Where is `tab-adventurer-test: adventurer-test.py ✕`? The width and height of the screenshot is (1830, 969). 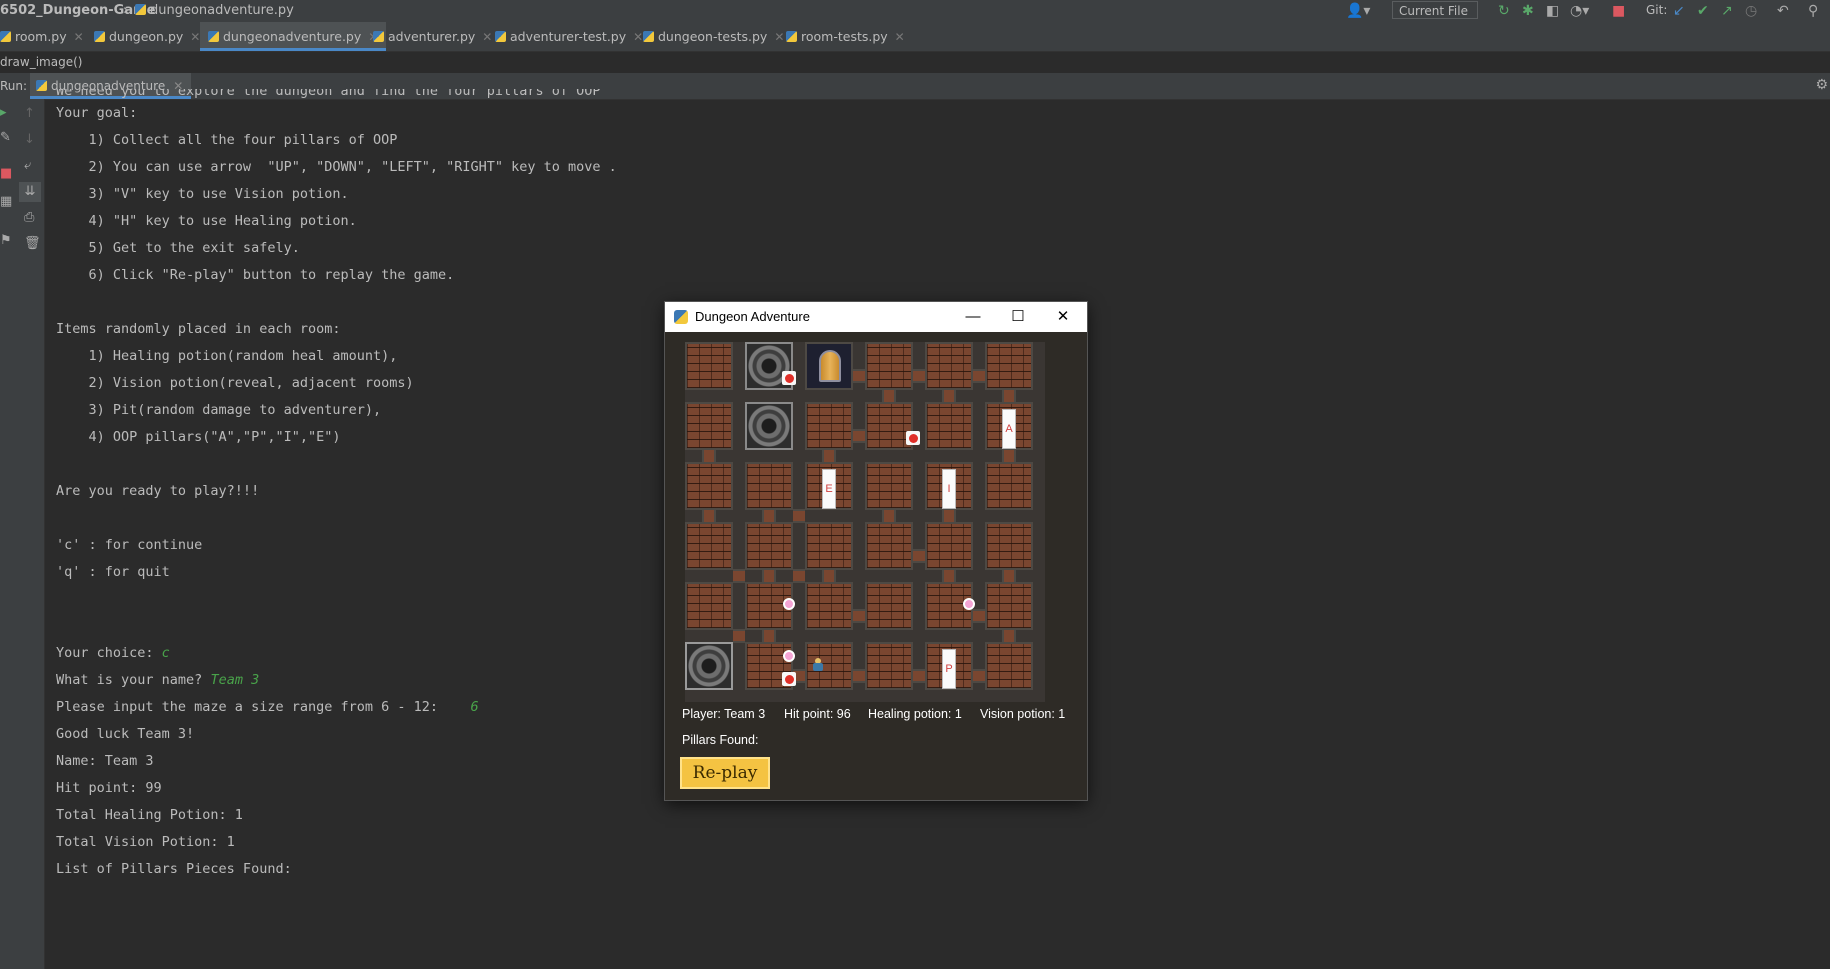 tab-adventurer-test: adventurer-test.py ✕ is located at coordinates (569, 36).